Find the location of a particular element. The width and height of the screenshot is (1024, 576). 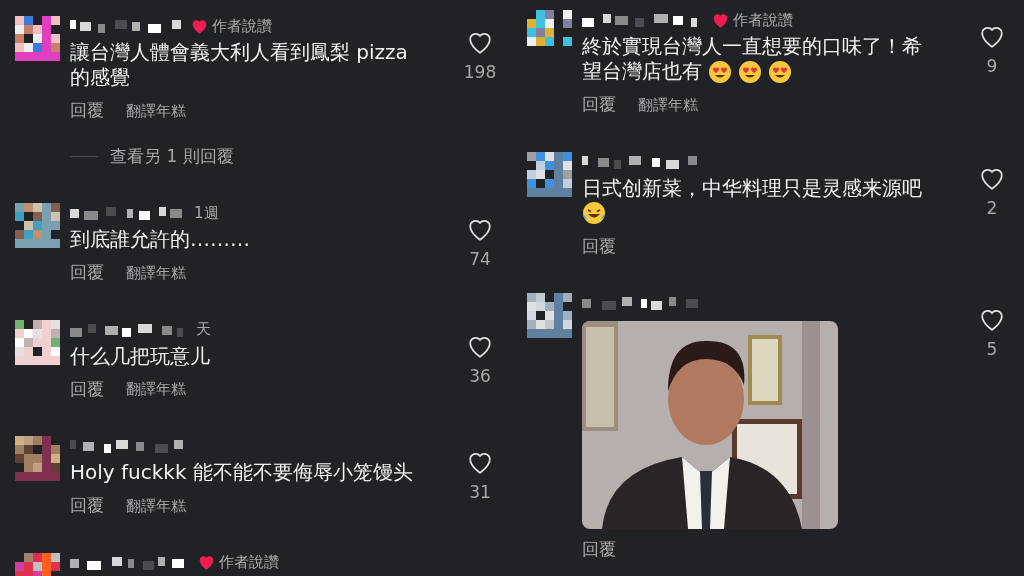

comment-text: 什么几把玩意儿 is located at coordinates (140, 356).